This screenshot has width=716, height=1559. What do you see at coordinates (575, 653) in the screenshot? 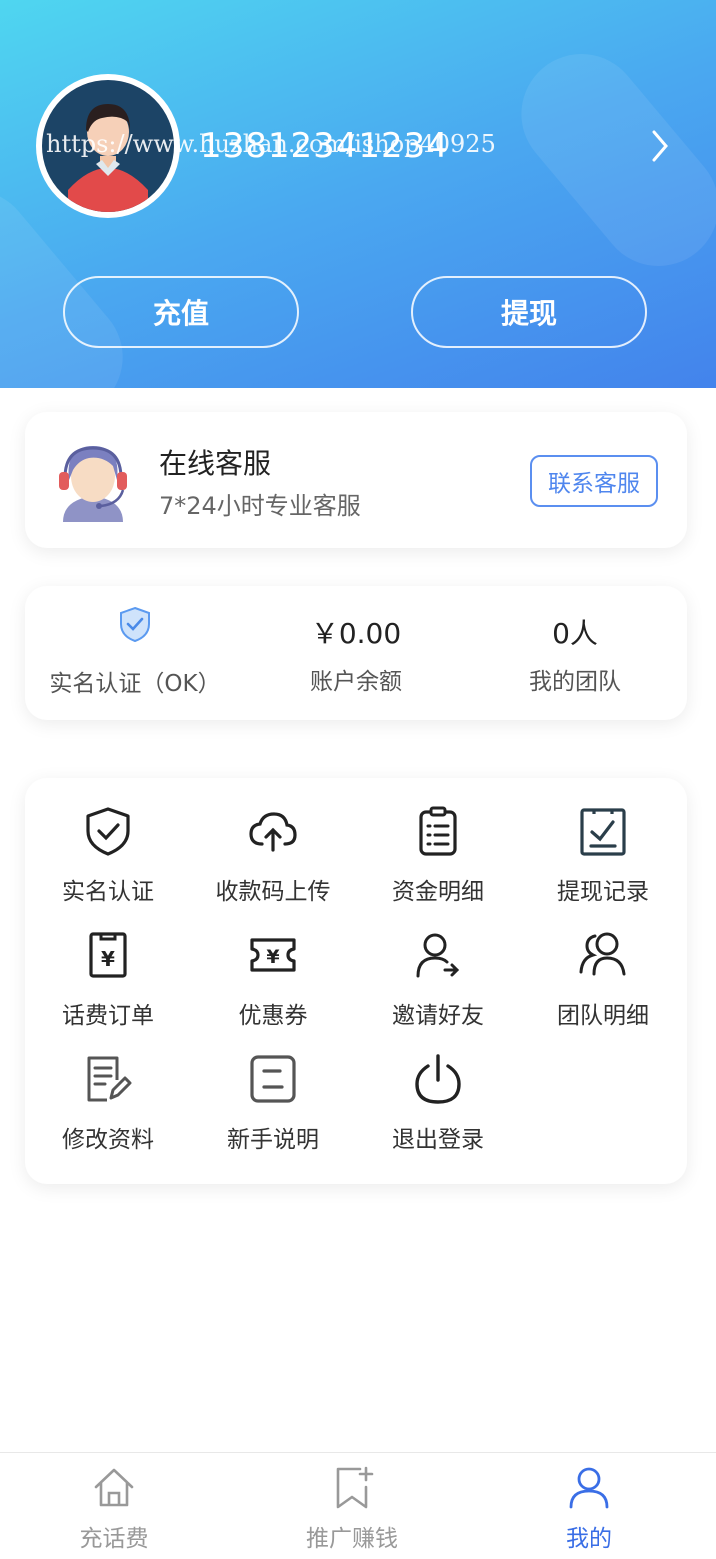
I see `stat-team: 0人 我的团队` at bounding box center [575, 653].